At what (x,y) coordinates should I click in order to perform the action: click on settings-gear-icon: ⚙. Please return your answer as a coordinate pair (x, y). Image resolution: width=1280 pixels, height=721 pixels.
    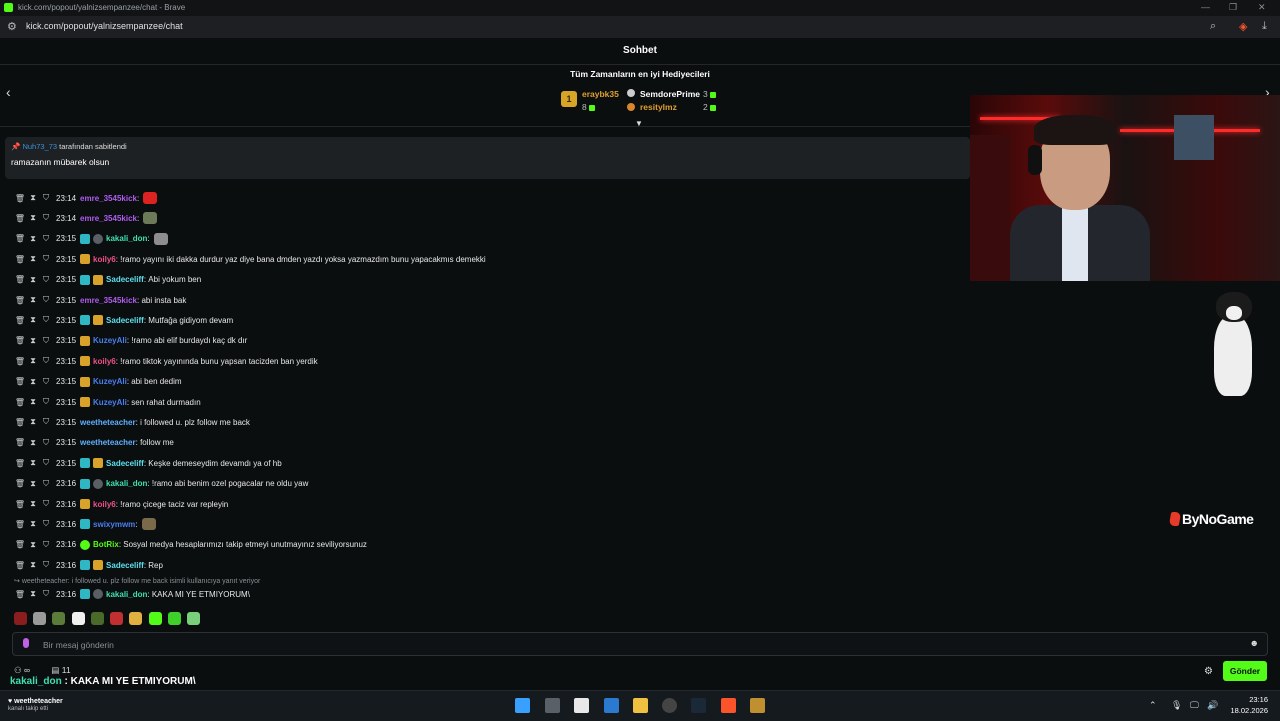
    Looking at the image, I should click on (1208, 671).